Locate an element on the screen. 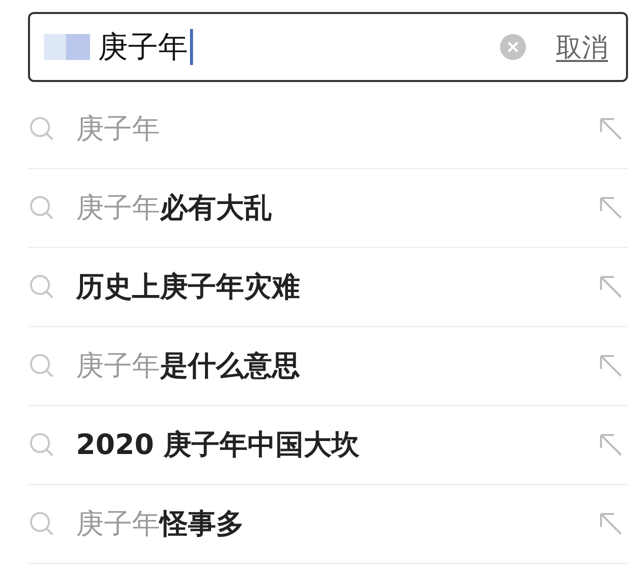 The width and height of the screenshot is (636, 572). suggestion-text: 庚子年怪事多 is located at coordinates (160, 524).